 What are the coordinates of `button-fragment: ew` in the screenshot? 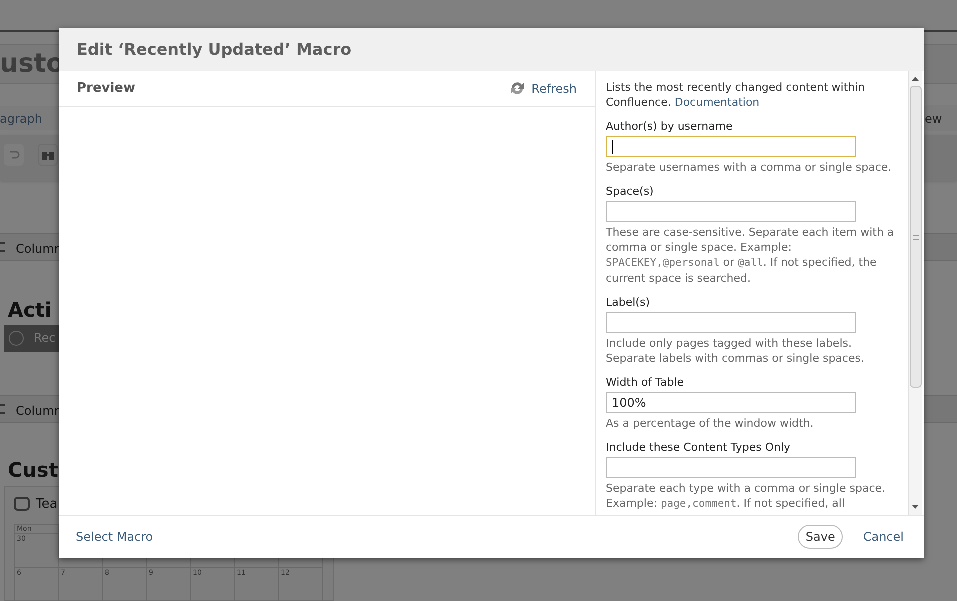 It's located at (933, 119).